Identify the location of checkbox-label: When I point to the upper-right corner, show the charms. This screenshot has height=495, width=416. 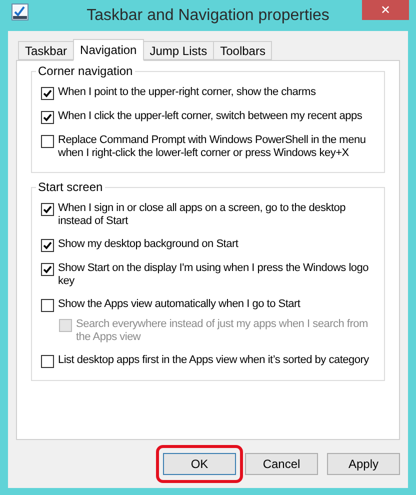
(187, 92).